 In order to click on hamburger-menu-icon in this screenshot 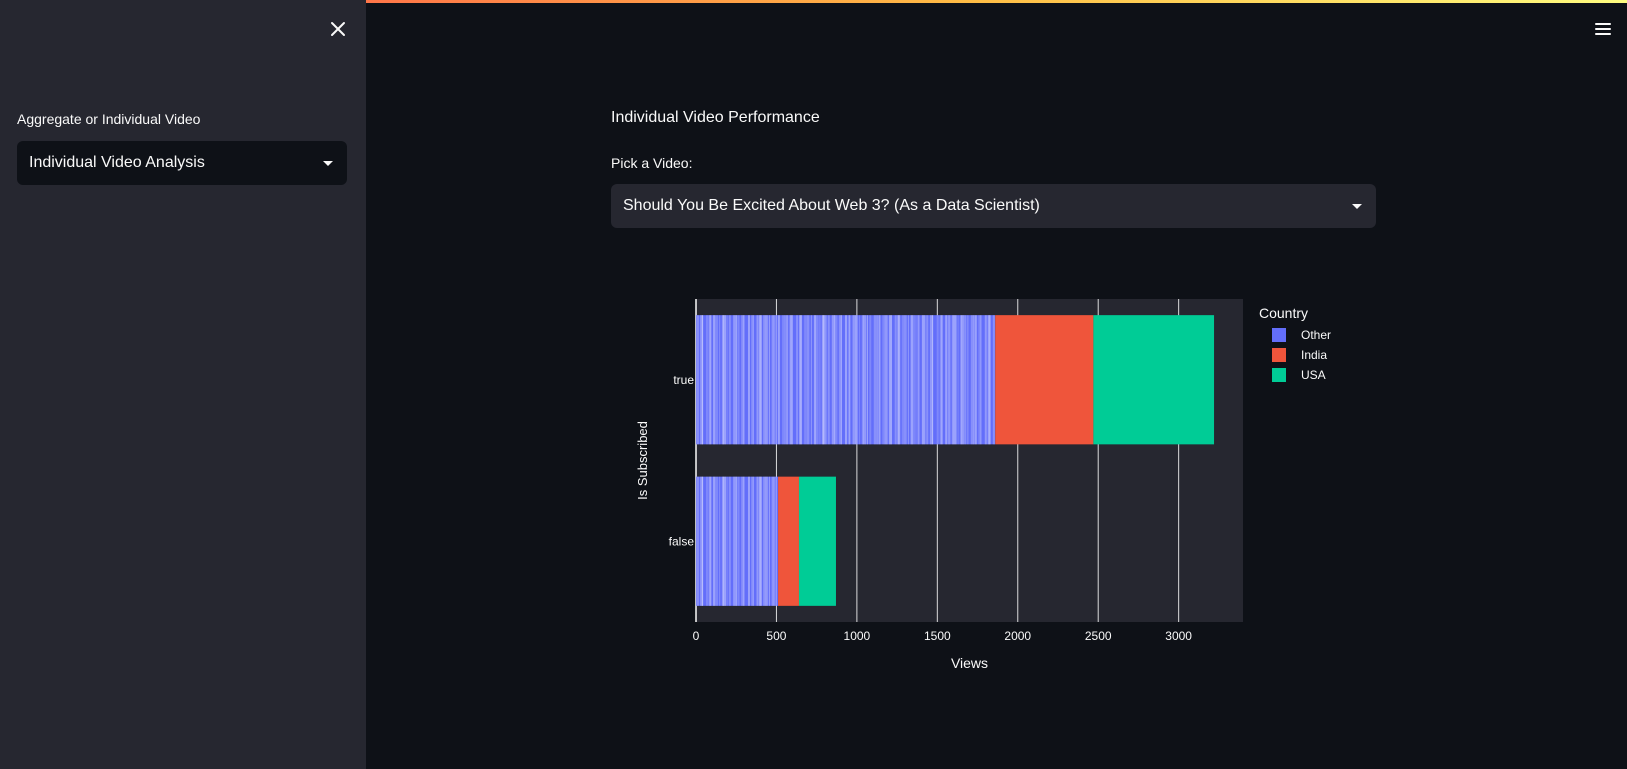, I will do `click(1603, 24)`.